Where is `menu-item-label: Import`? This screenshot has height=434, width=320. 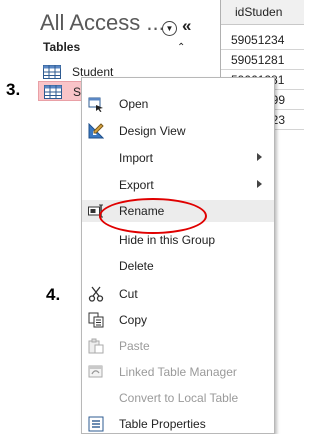 menu-item-label: Import is located at coordinates (136, 158).